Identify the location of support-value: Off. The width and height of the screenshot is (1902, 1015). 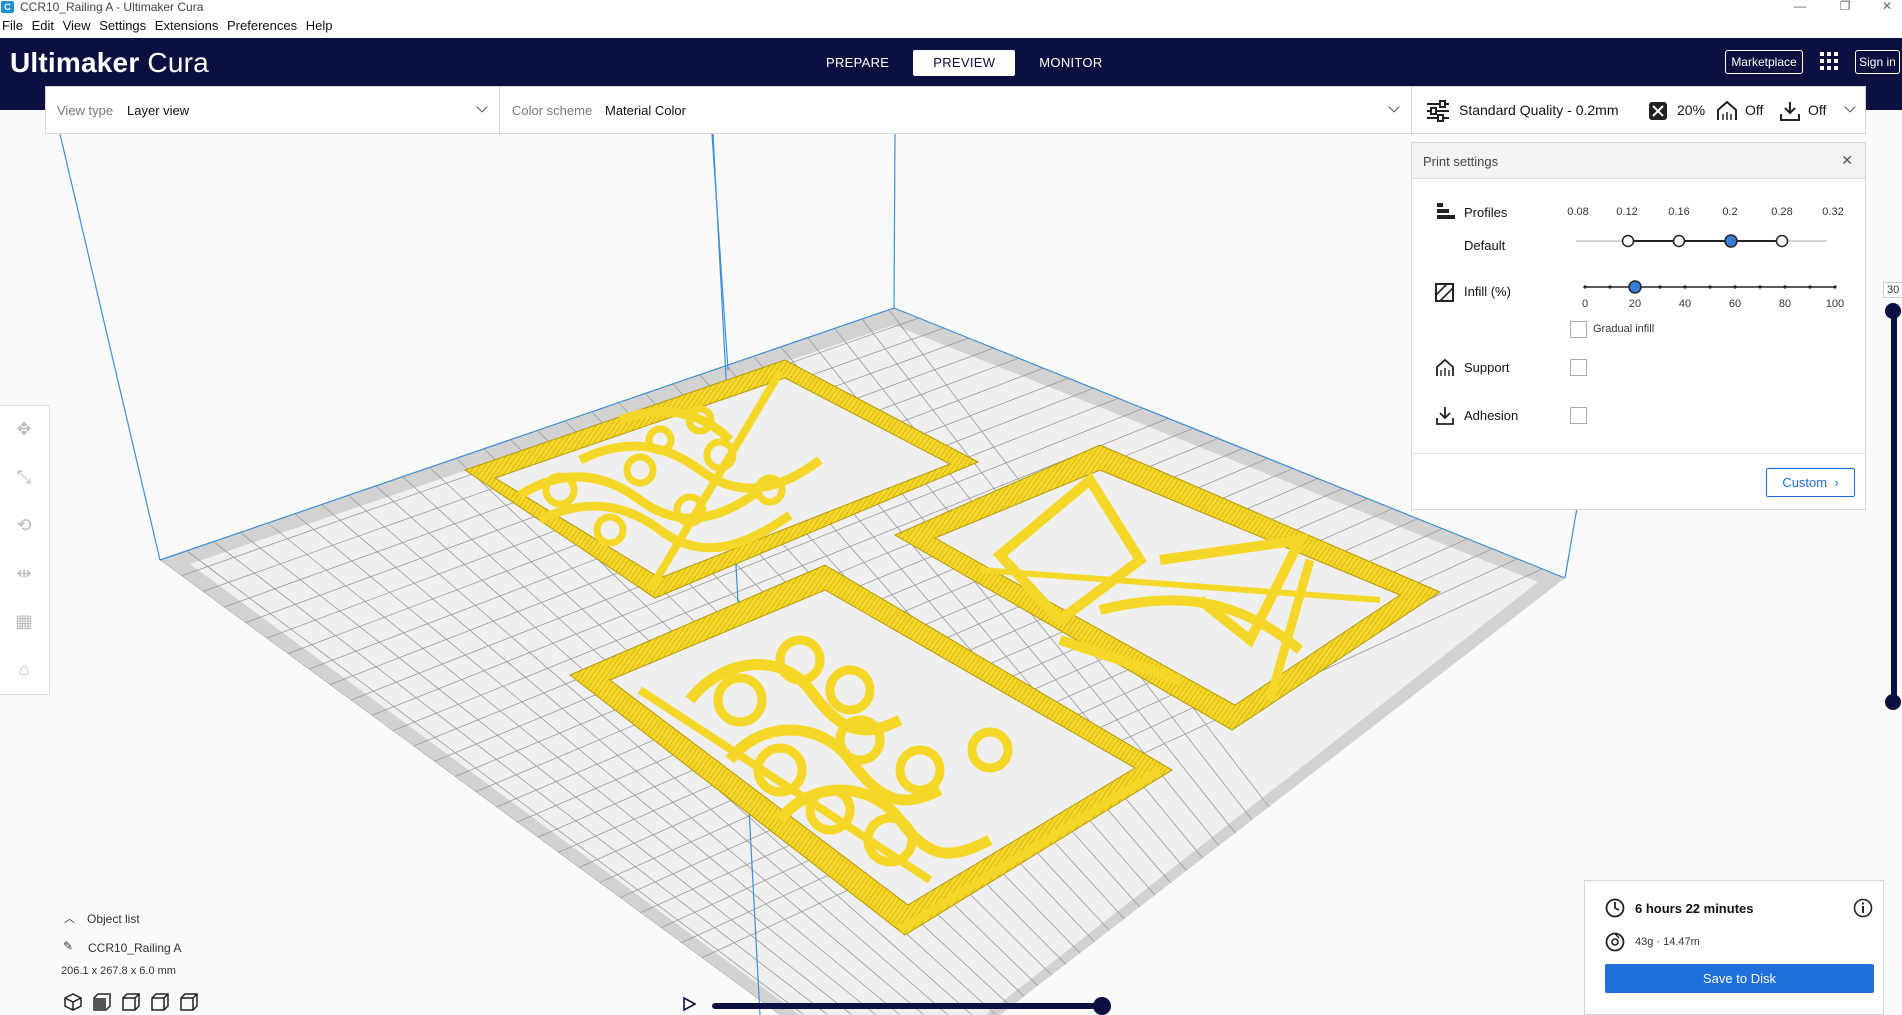
(1754, 110).